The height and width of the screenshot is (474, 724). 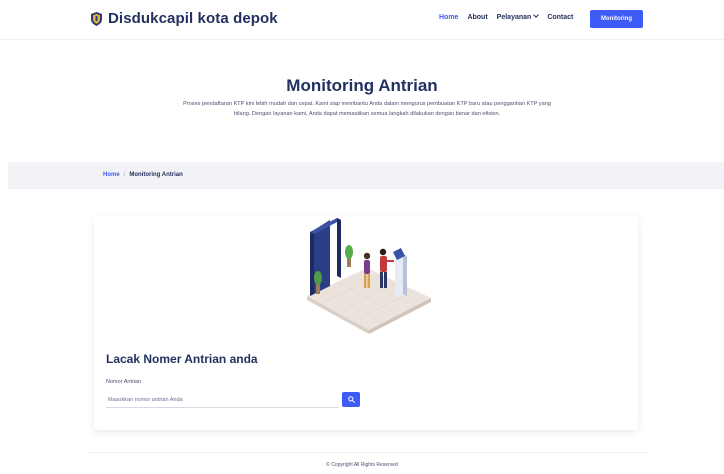 I want to click on breadcrumb-bar: Home / Monitoring Antrian, so click(x=366, y=175).